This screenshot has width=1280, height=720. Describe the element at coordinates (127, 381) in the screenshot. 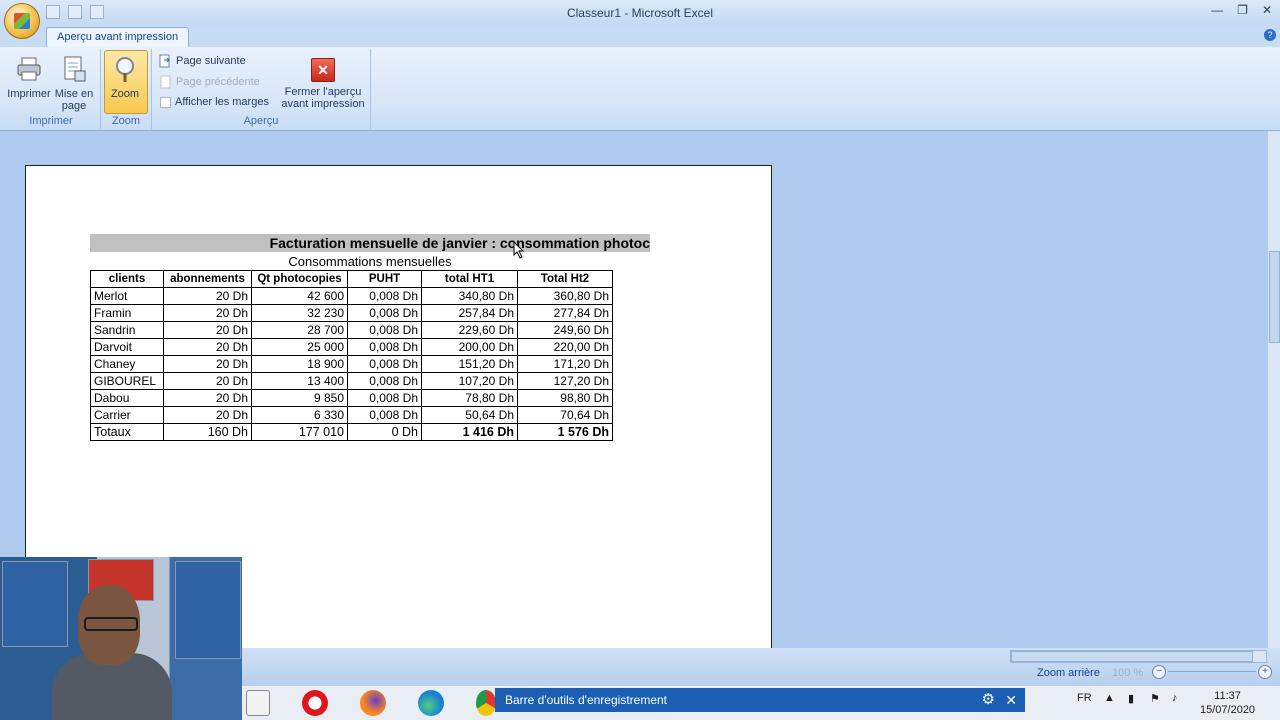

I see `table-cell: GIBOUREL` at that location.